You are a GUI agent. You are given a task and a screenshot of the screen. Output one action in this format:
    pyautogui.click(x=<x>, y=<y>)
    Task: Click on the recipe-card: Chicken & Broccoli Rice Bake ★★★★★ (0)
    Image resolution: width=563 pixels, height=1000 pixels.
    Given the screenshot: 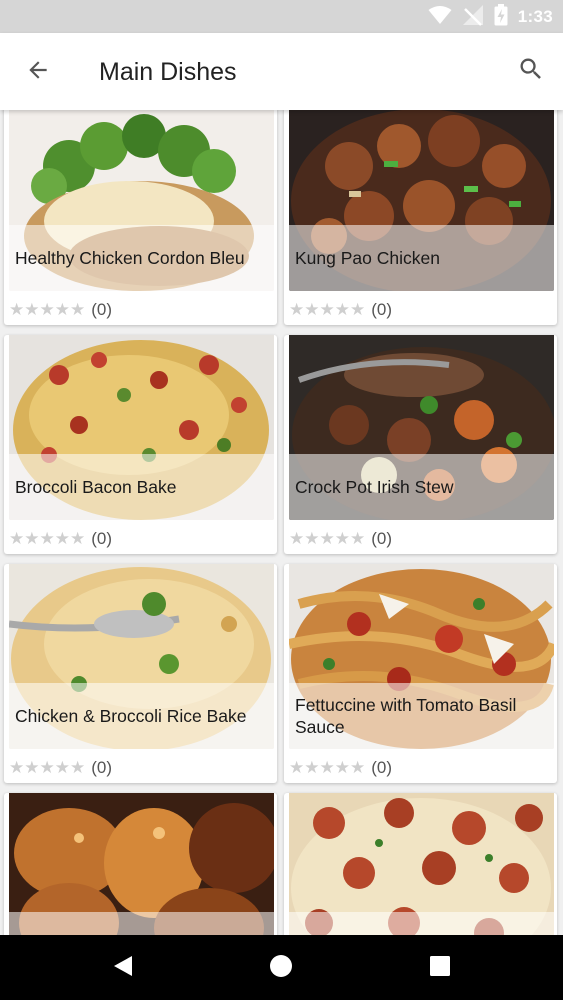 What is the action you would take?
    pyautogui.click(x=140, y=673)
    